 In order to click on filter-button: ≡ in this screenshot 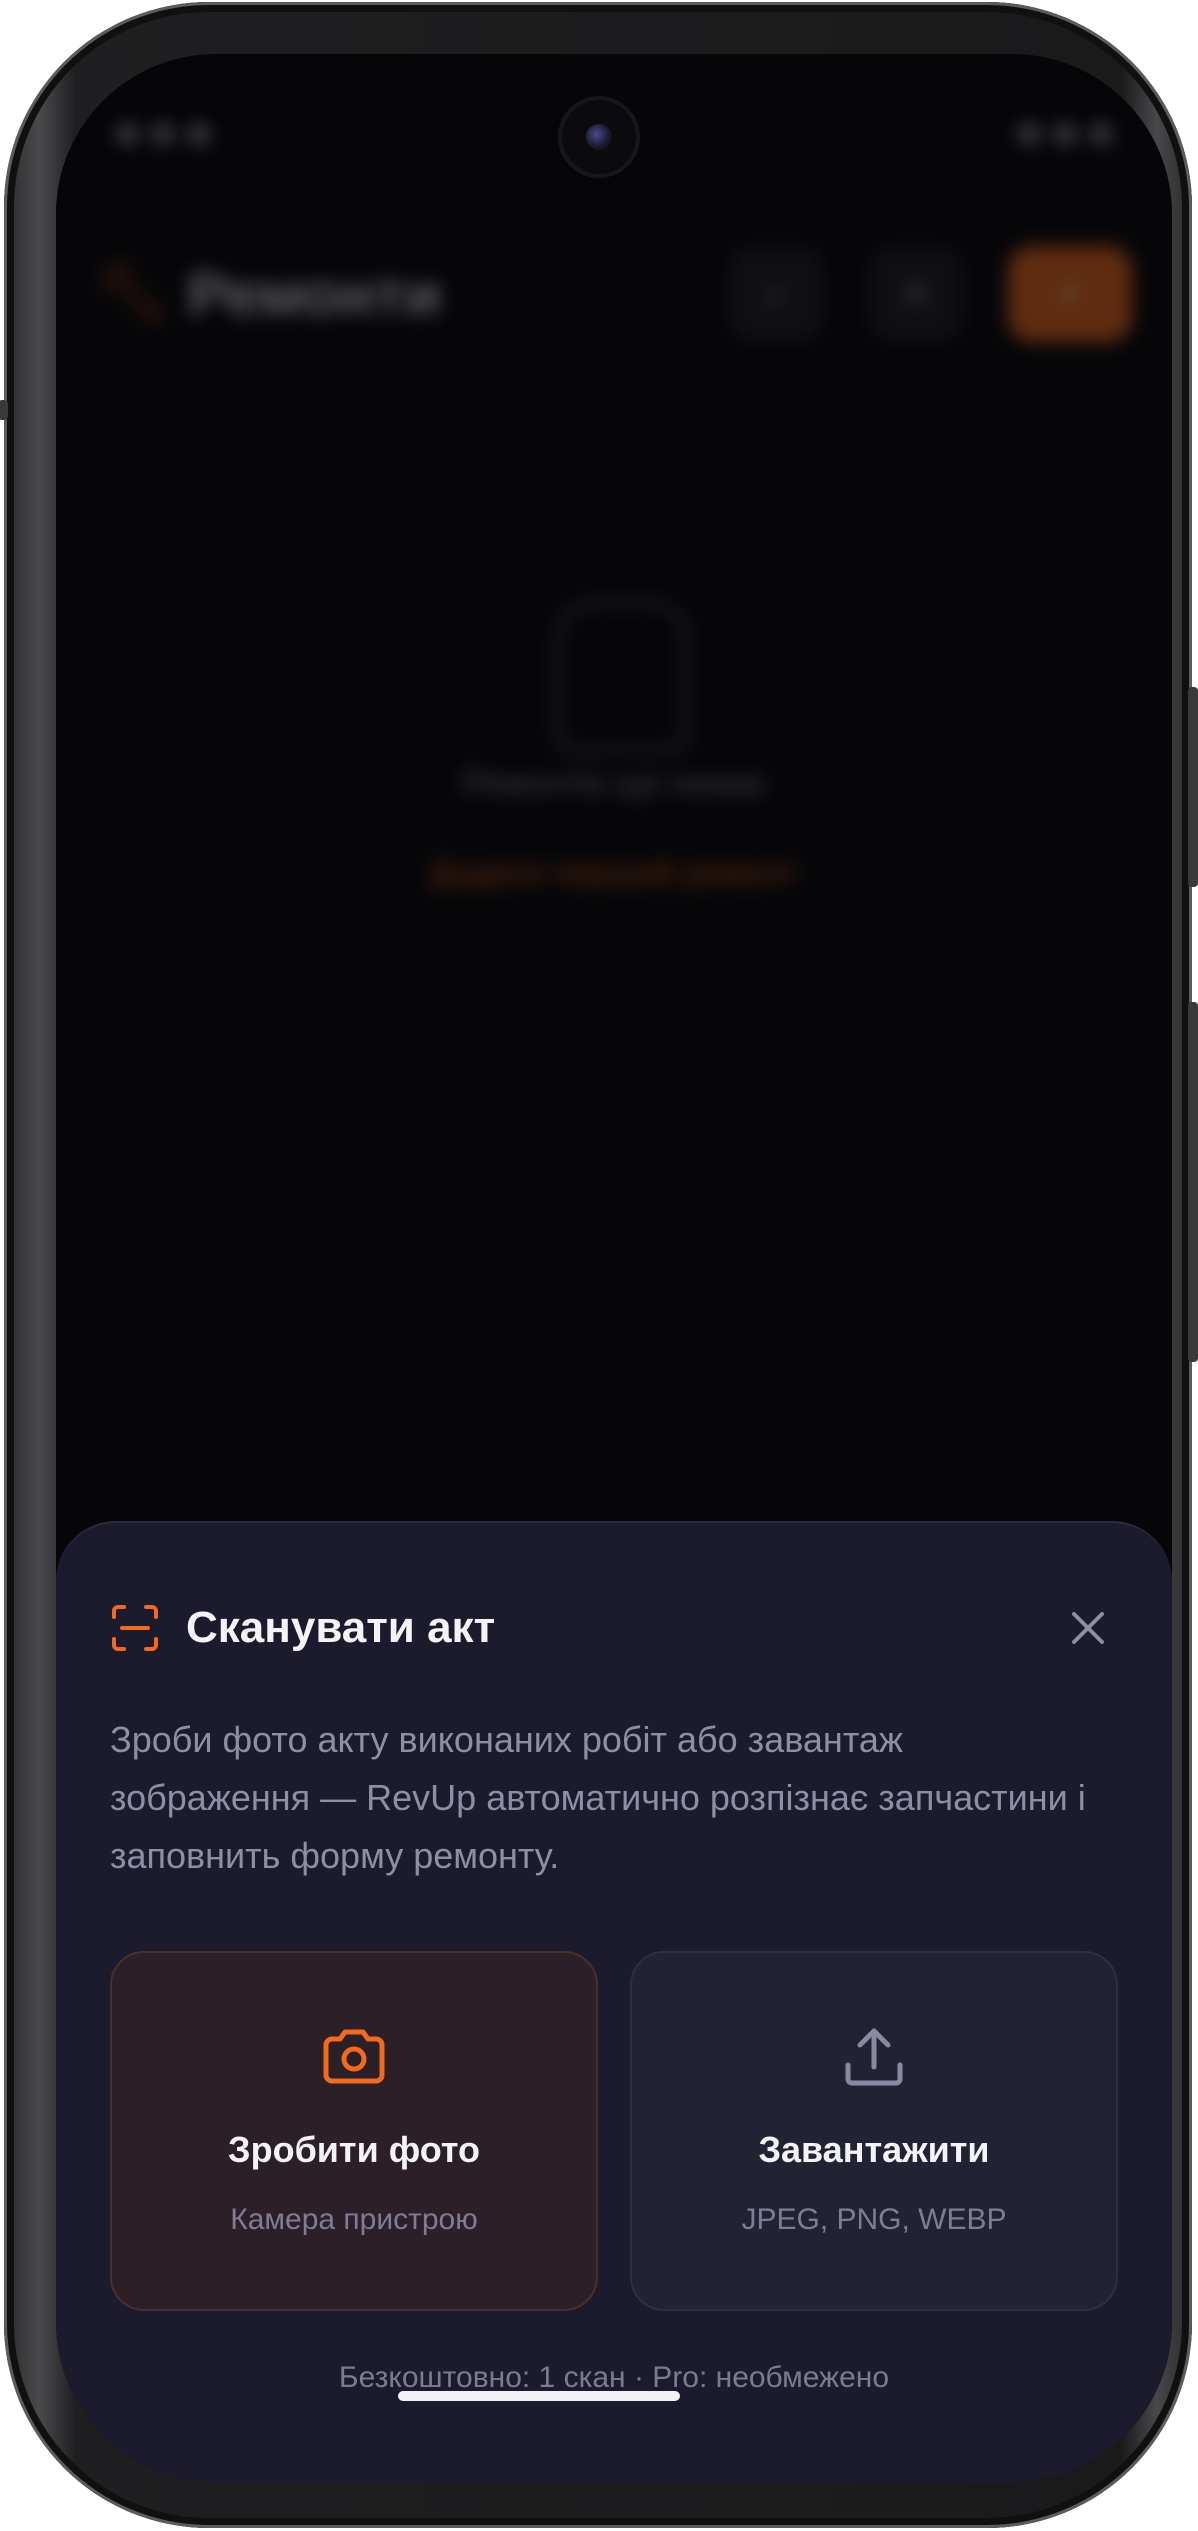, I will do `click(916, 294)`.